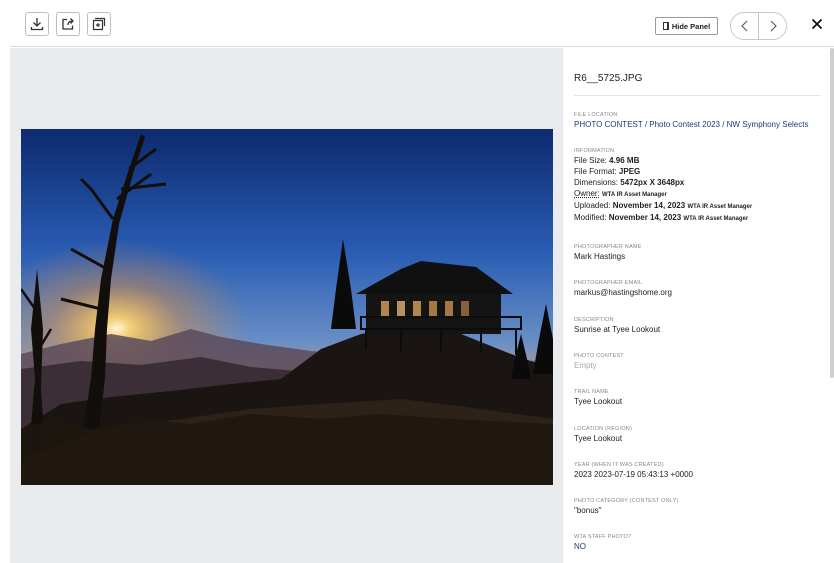 This screenshot has height=563, width=834. Describe the element at coordinates (645, 217) in the screenshot. I see `modified-date: November 14, 2023` at that location.